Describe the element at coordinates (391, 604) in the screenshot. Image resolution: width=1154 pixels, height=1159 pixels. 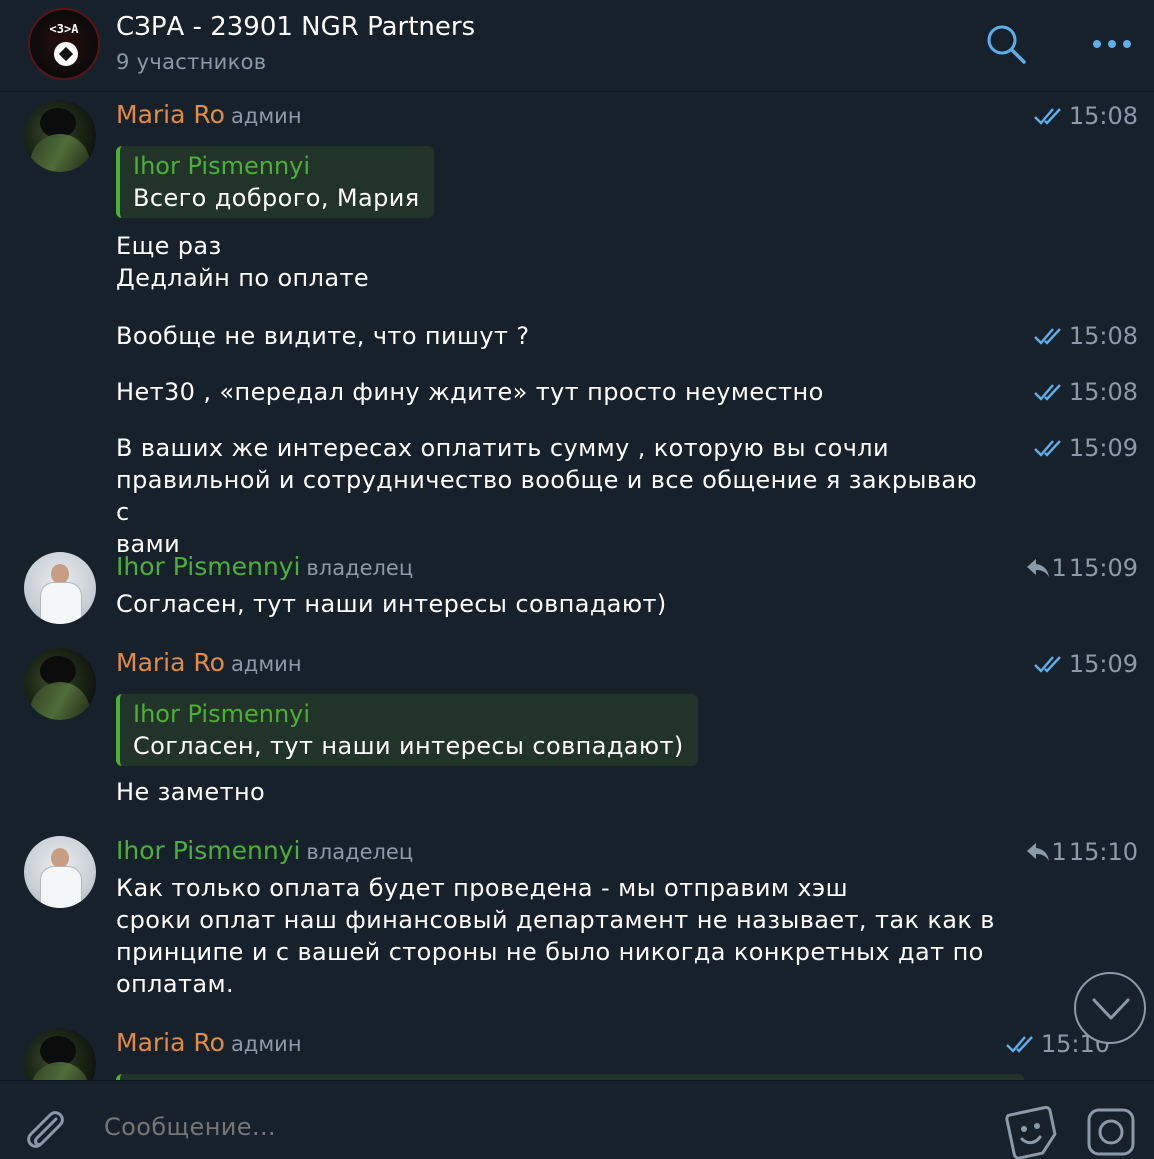
I see `message-line: Согласен, тут наши интересы совпадают)` at that location.